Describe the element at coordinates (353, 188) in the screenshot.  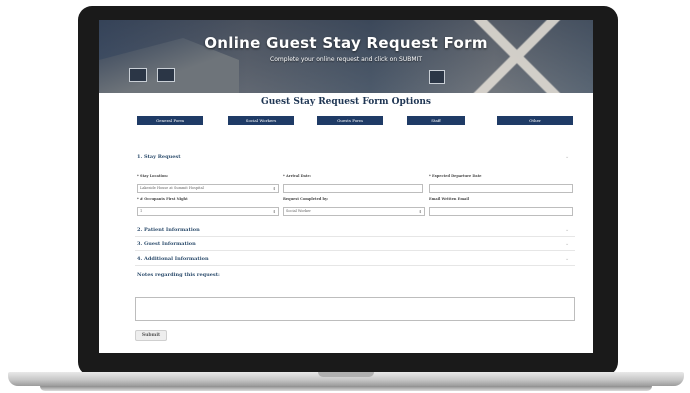
I see `arrival-date-input` at that location.